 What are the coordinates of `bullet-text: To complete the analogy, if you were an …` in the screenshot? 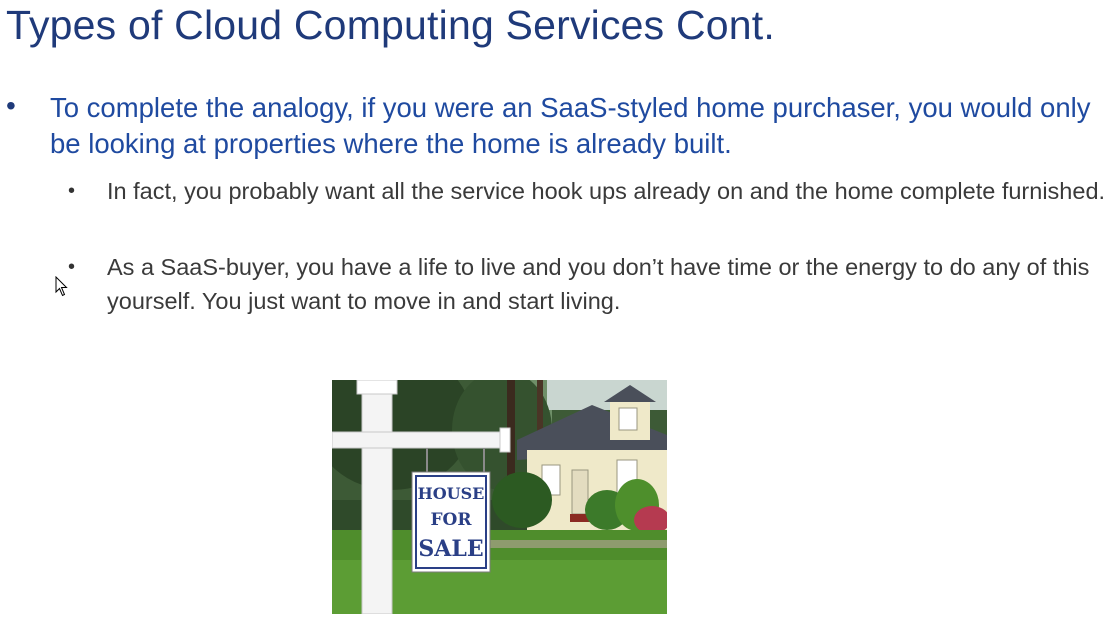 It's located at (570, 125).